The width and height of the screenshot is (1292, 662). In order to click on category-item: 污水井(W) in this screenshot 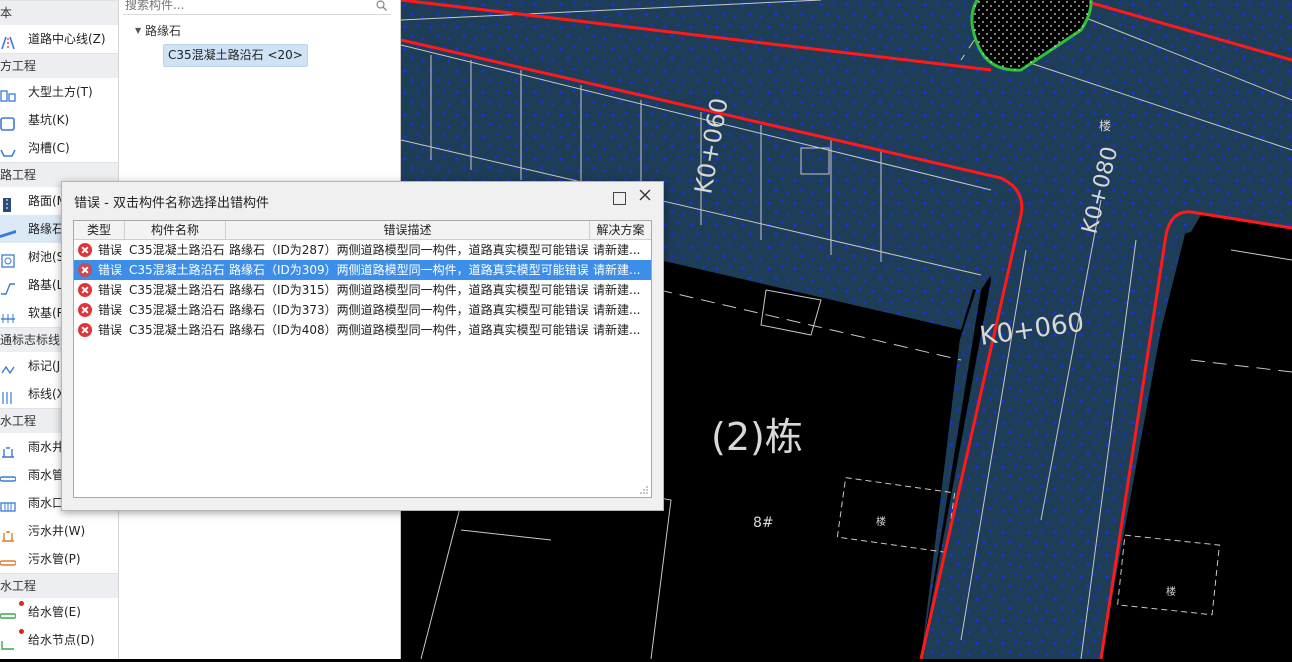, I will do `click(59, 531)`.